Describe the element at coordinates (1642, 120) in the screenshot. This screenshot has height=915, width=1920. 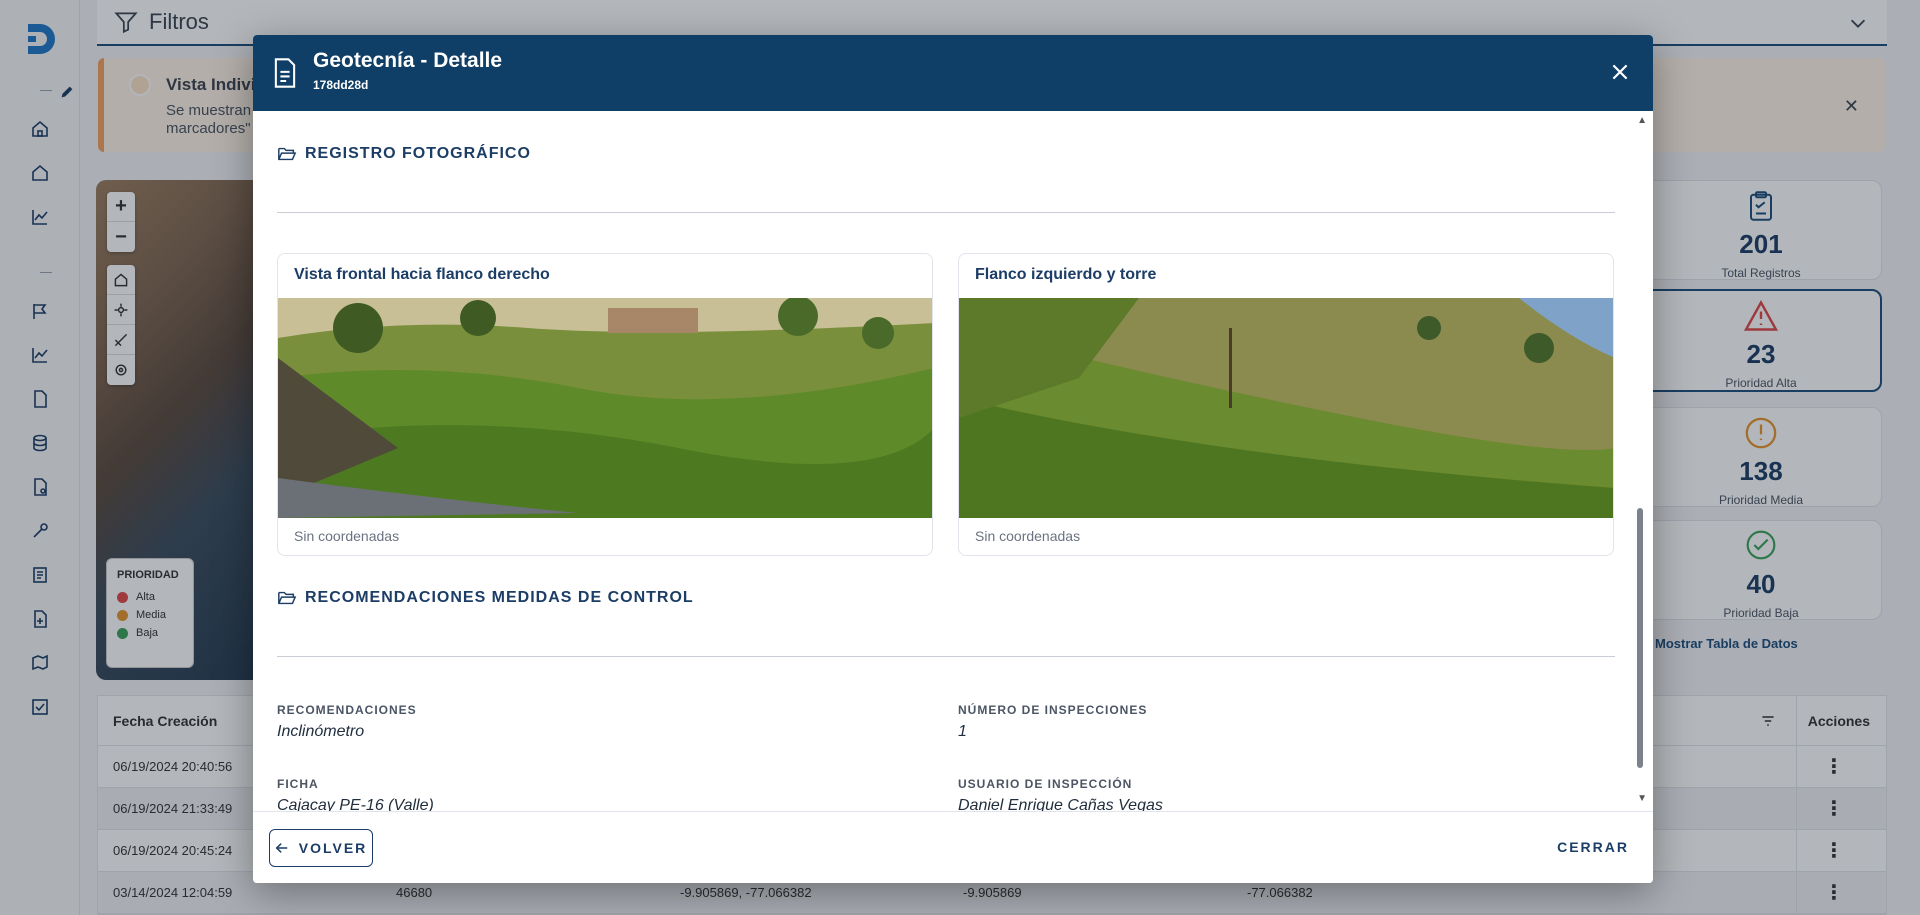
I see `scroll-up-arrow: ▲` at that location.